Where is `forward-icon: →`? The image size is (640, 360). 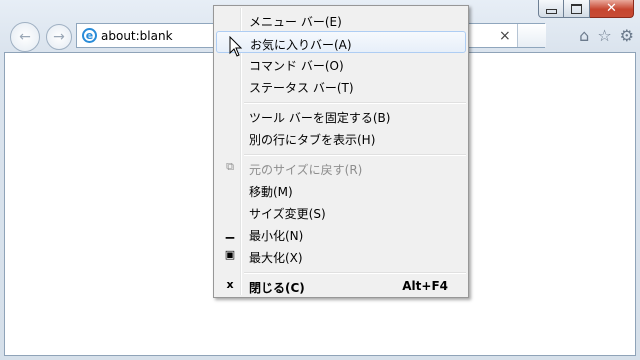
forward-icon: → is located at coordinates (59, 37).